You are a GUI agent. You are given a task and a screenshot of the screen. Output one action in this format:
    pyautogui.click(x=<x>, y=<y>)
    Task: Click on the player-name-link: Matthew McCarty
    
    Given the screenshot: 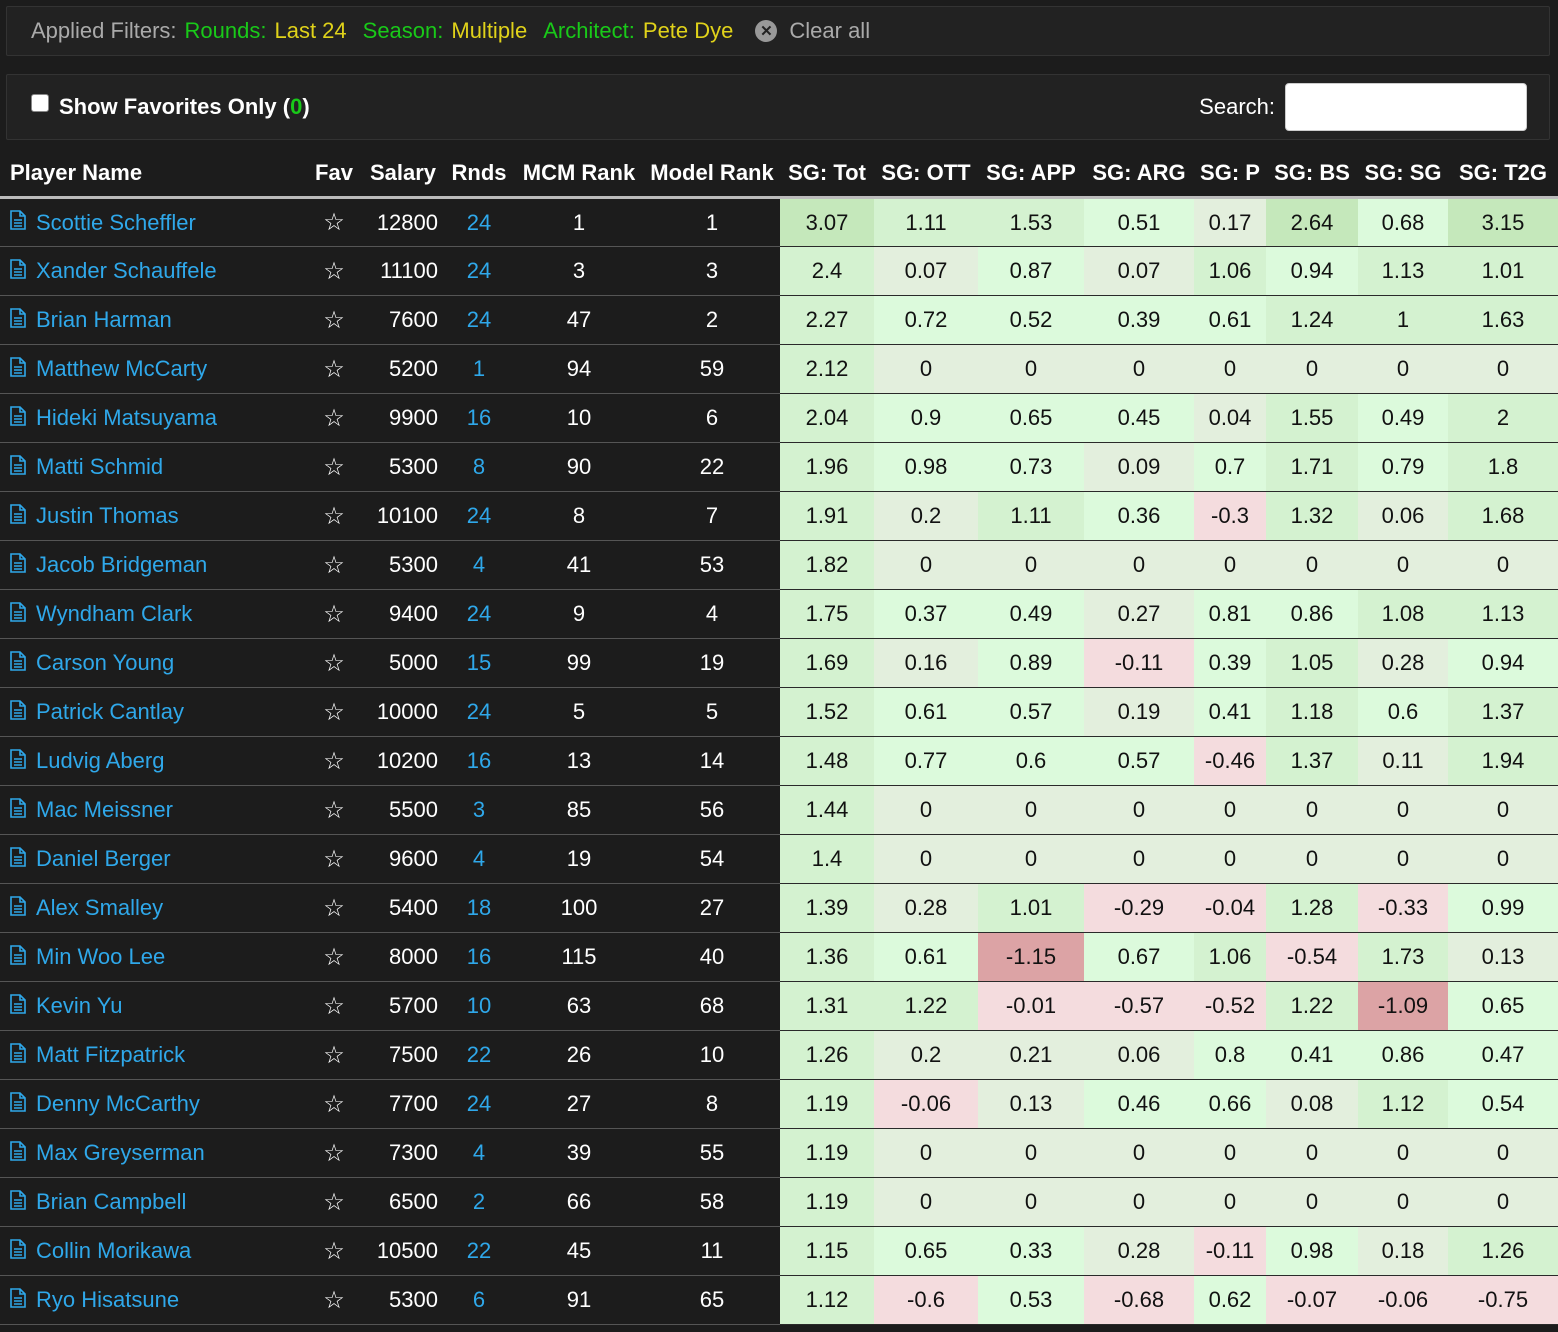 What is the action you would take?
    pyautogui.click(x=121, y=369)
    